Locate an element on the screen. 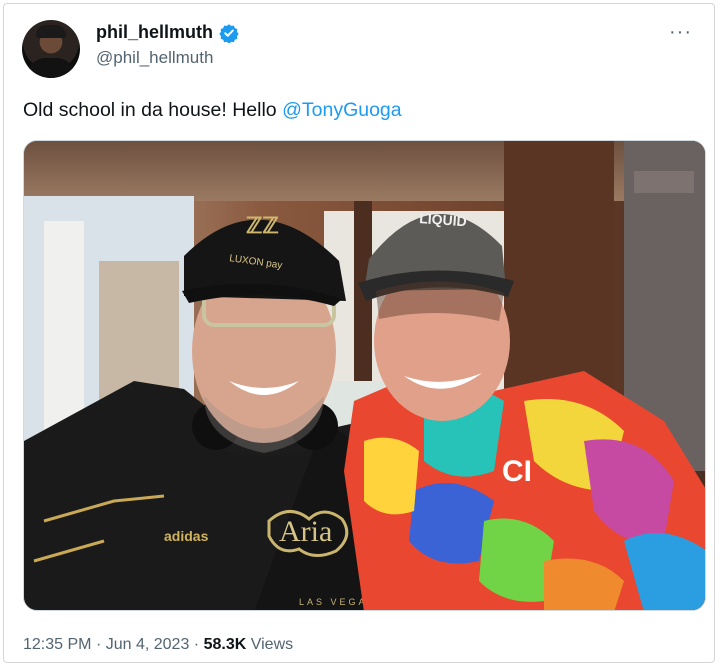 This screenshot has height=668, width=720. more-options-icon: ··· is located at coordinates (680, 32).